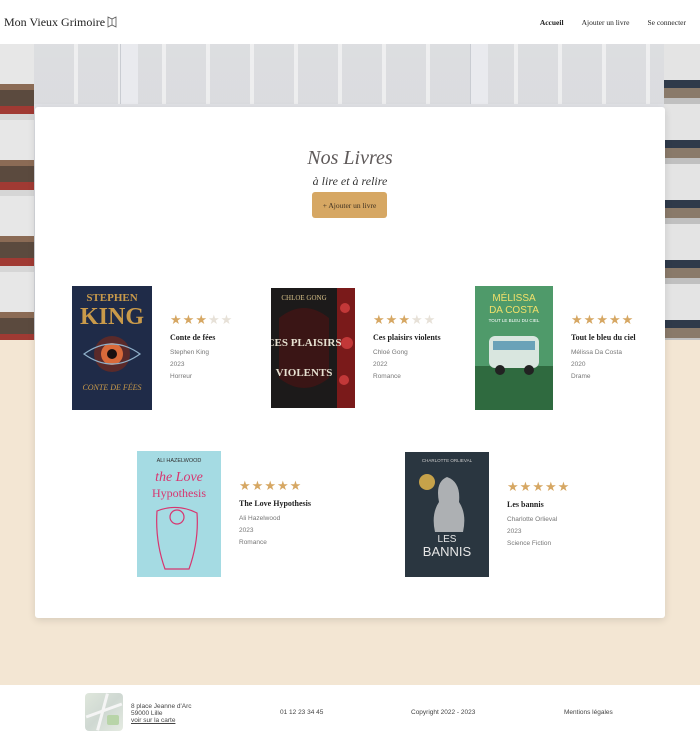  I want to click on cover-author: MÉLISSA, so click(514, 297).